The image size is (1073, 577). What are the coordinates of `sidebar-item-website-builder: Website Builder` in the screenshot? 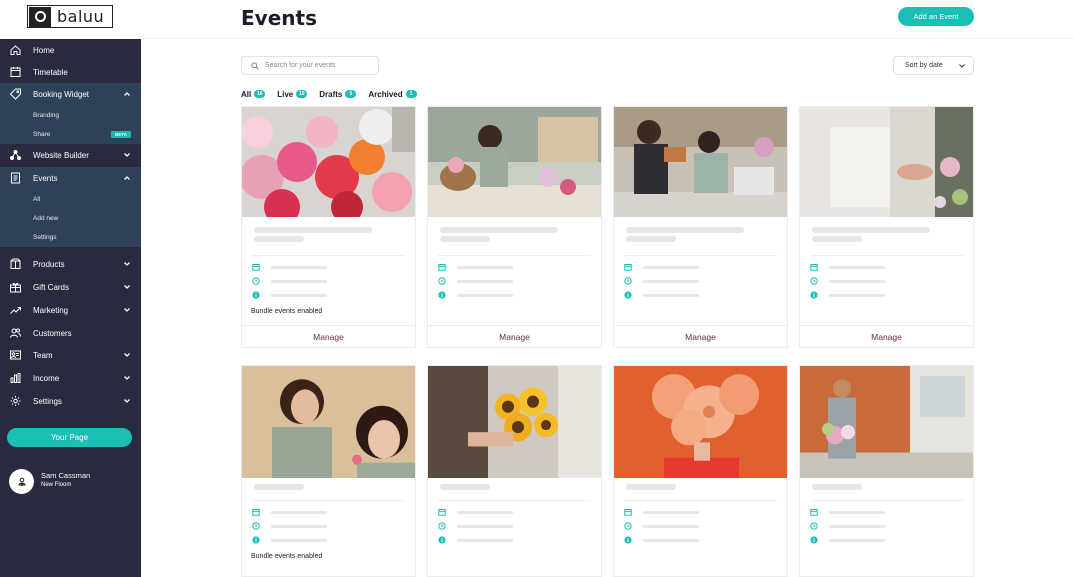 It's located at (70, 155).